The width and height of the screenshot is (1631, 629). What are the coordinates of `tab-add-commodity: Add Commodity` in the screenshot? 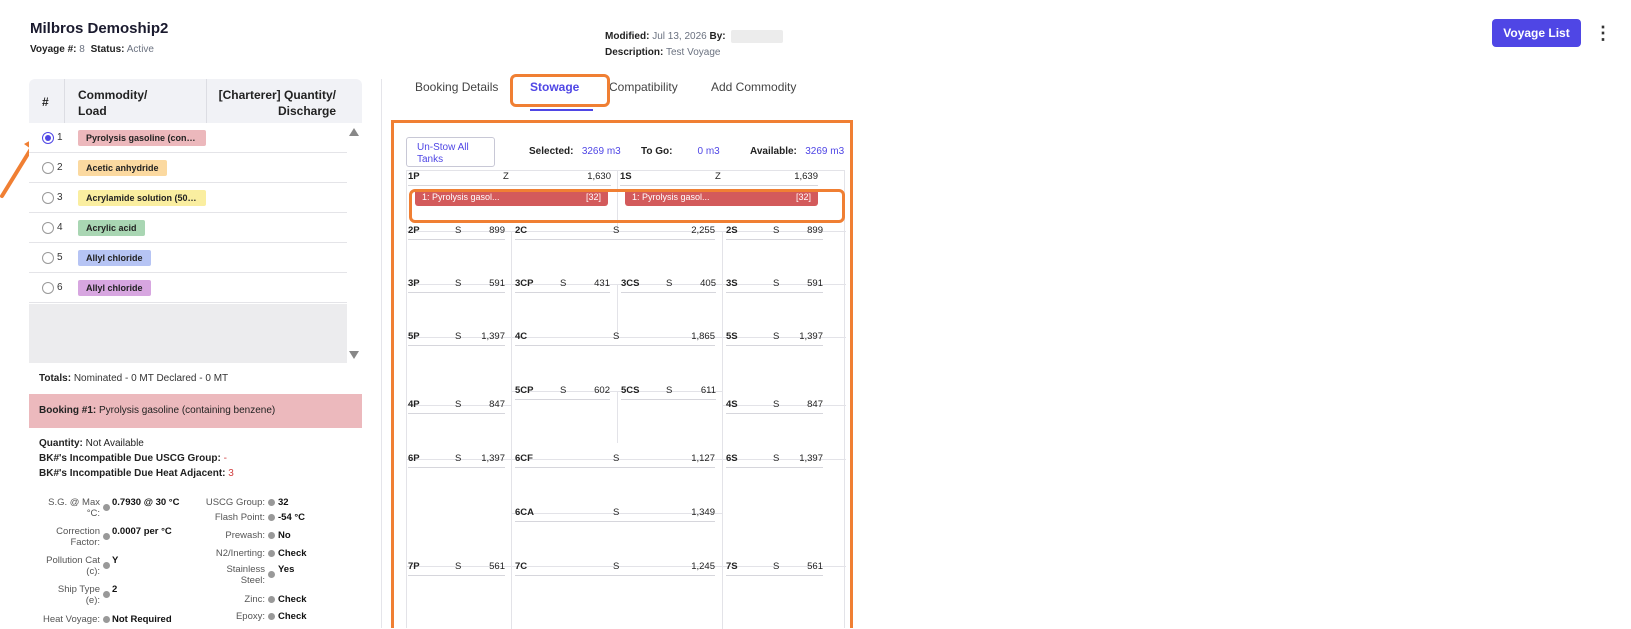 It's located at (753, 87).